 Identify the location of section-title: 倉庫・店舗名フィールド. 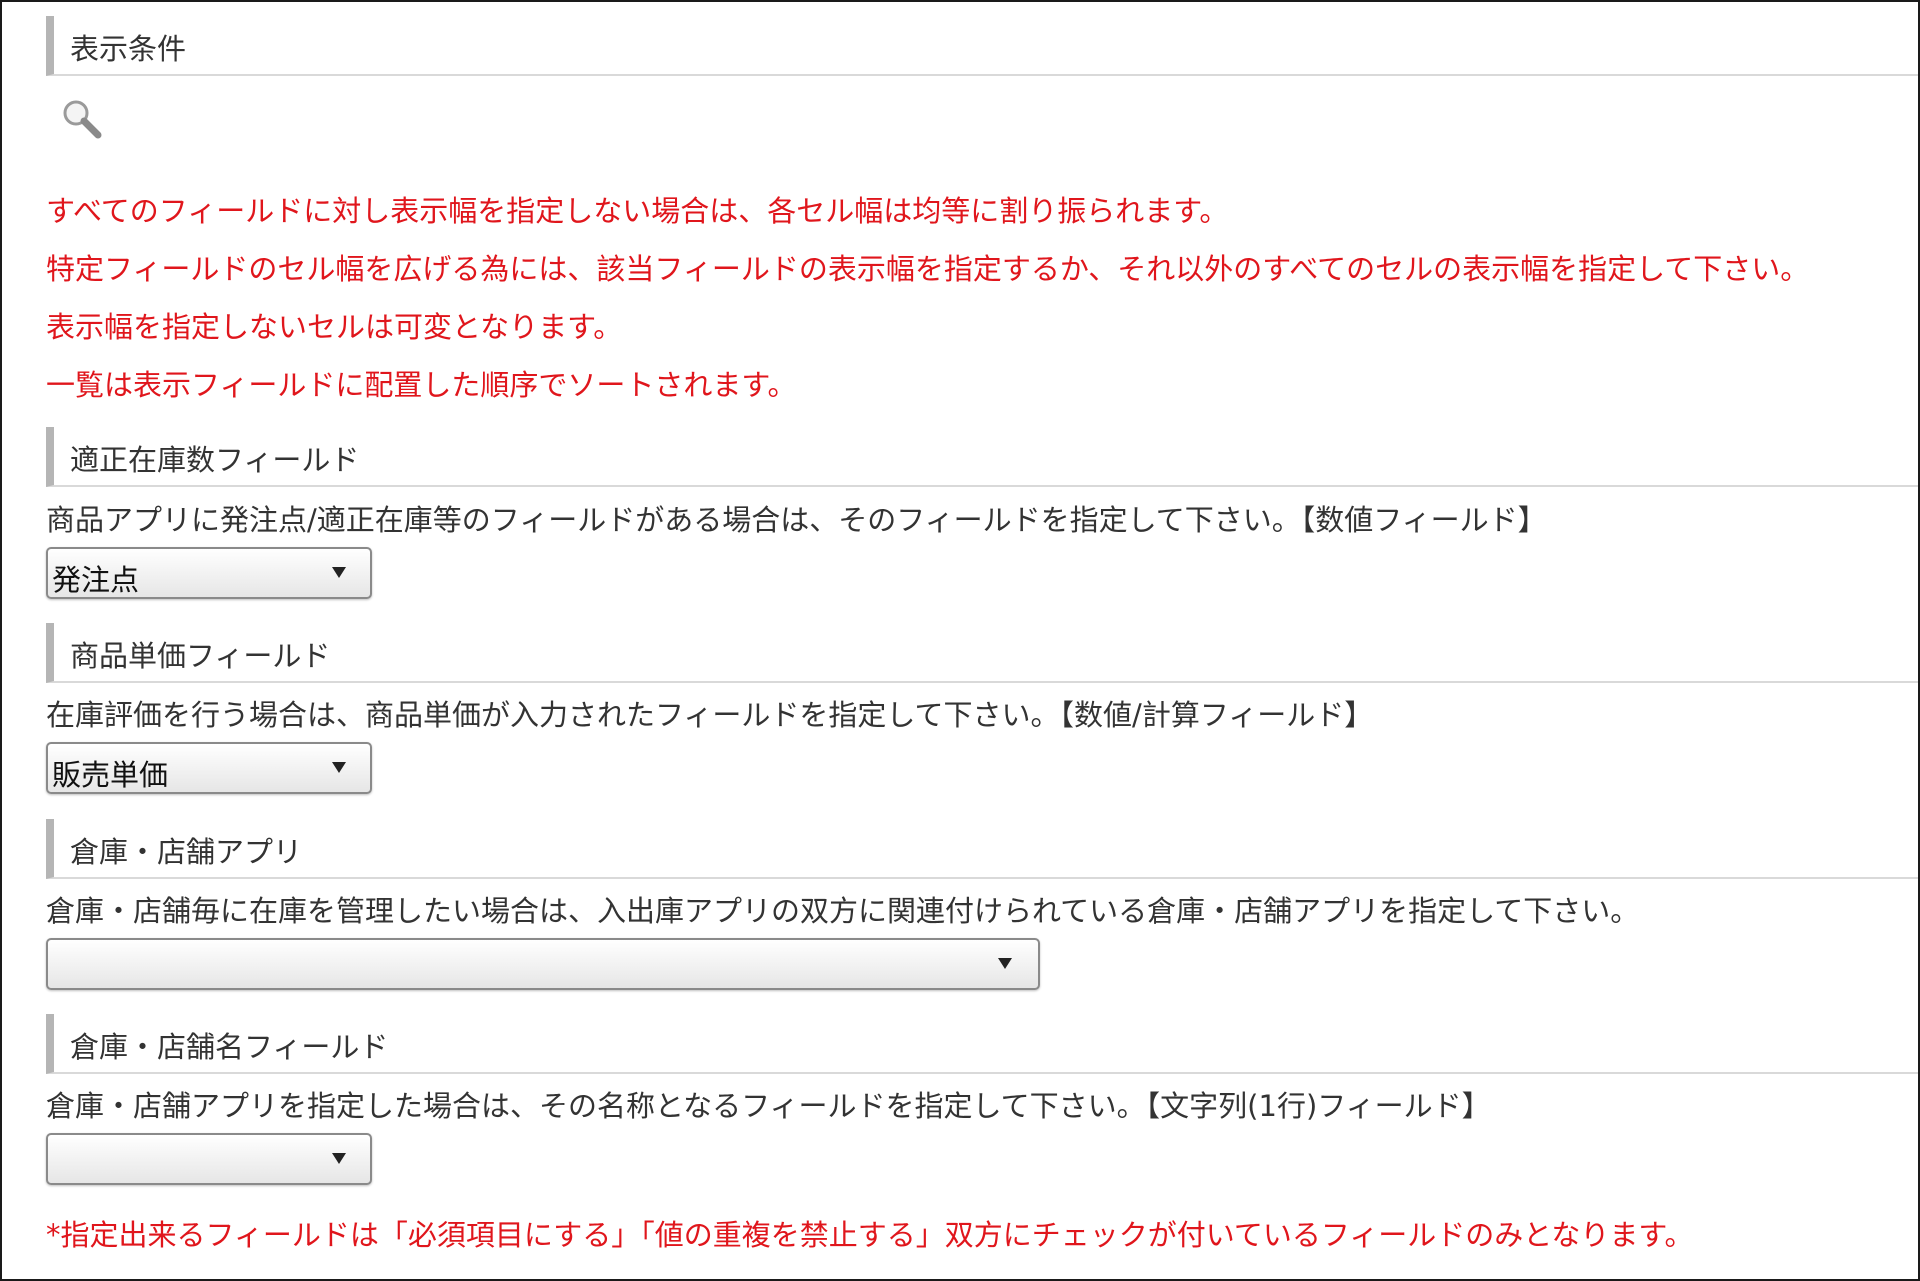
(229, 1047).